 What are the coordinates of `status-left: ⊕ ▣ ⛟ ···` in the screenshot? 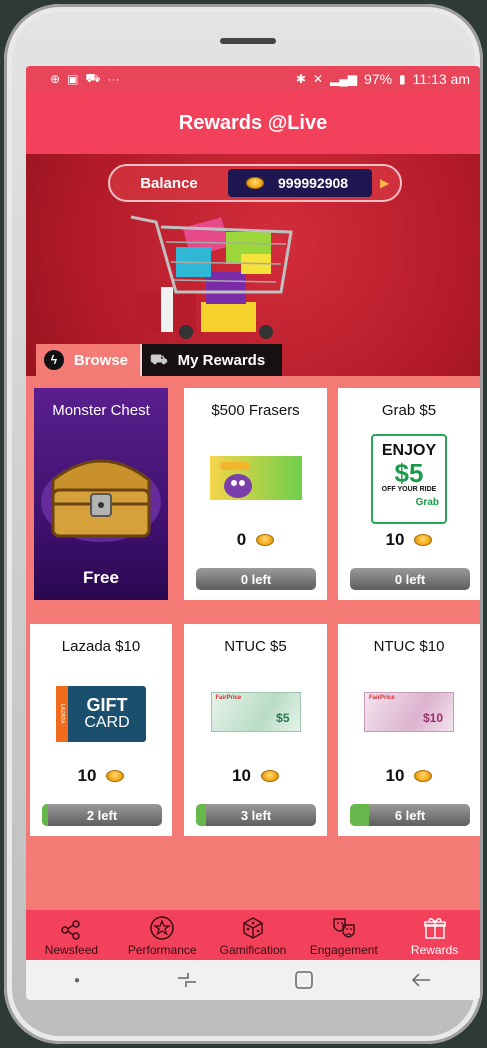 It's located at (85, 79).